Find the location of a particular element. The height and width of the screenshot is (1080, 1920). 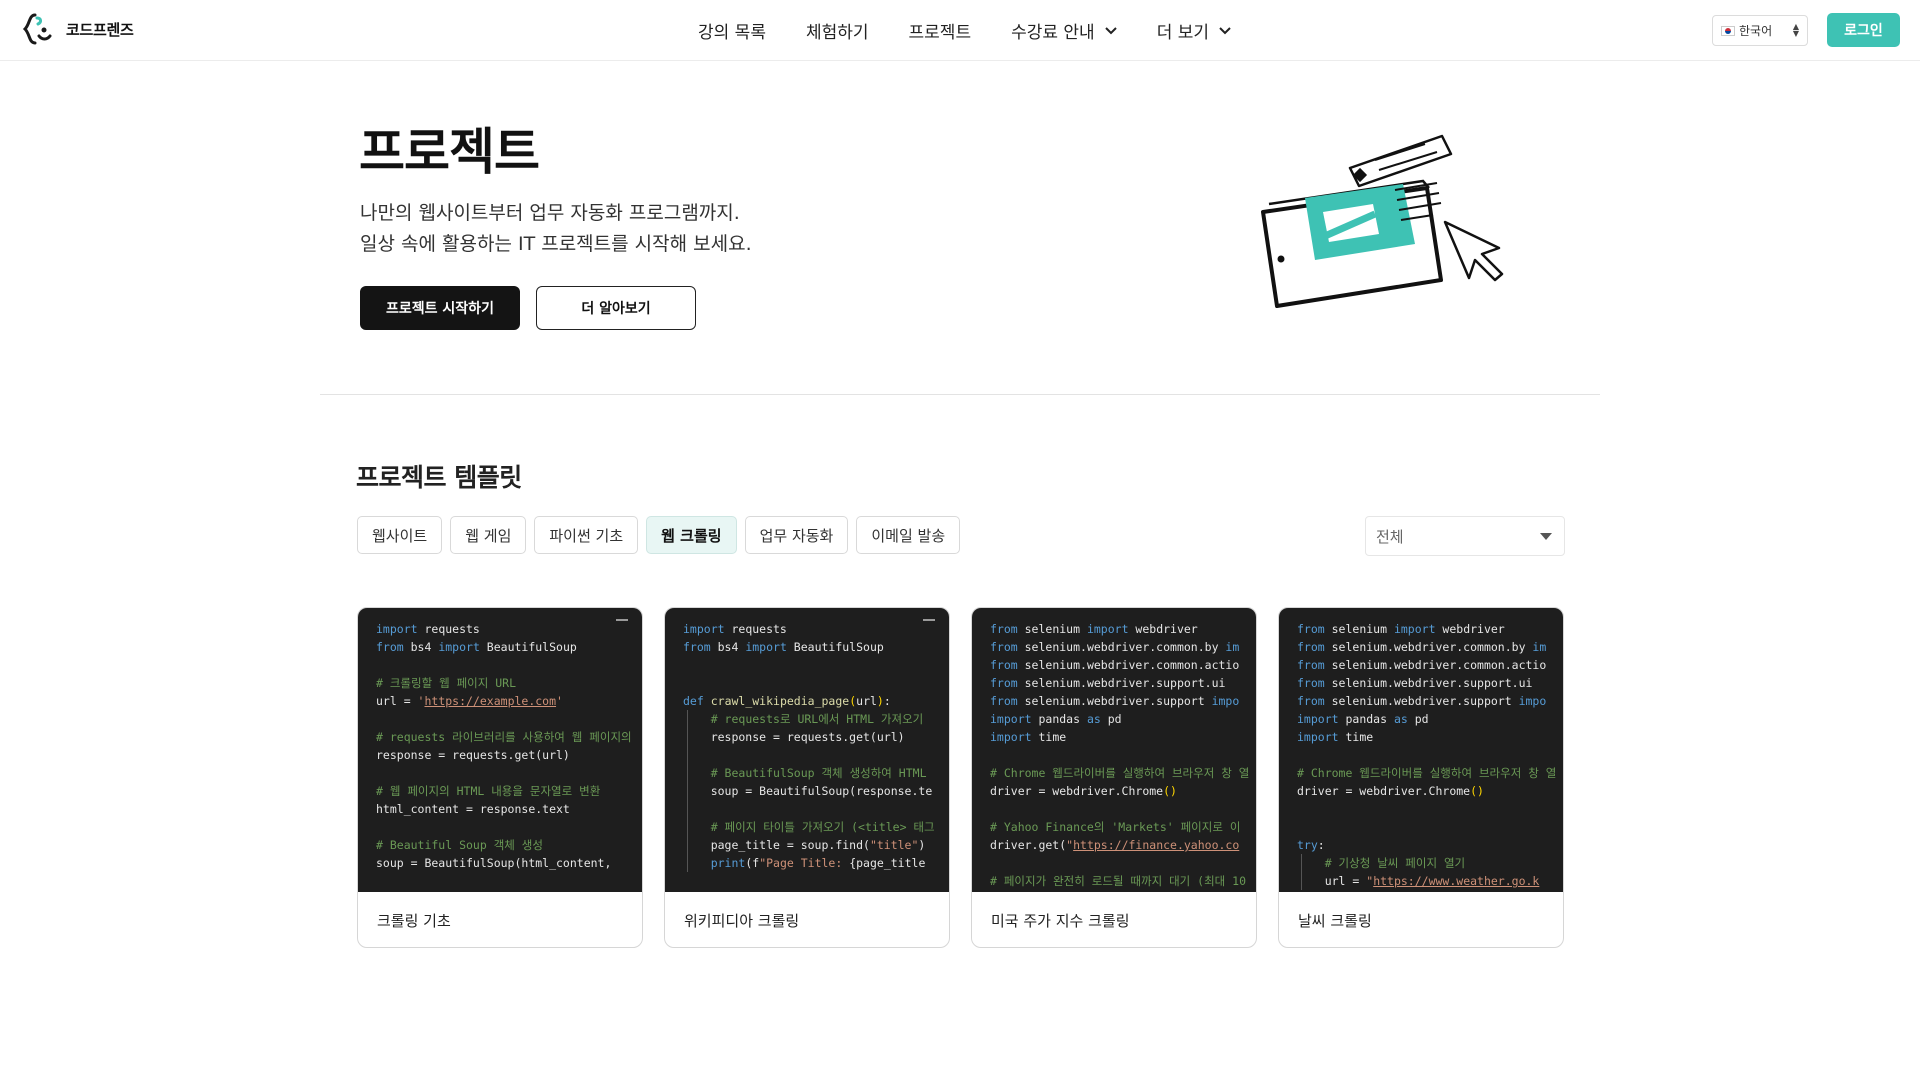

code-line: from selenium.webdriver.common.actio is located at coordinates (1123, 665).